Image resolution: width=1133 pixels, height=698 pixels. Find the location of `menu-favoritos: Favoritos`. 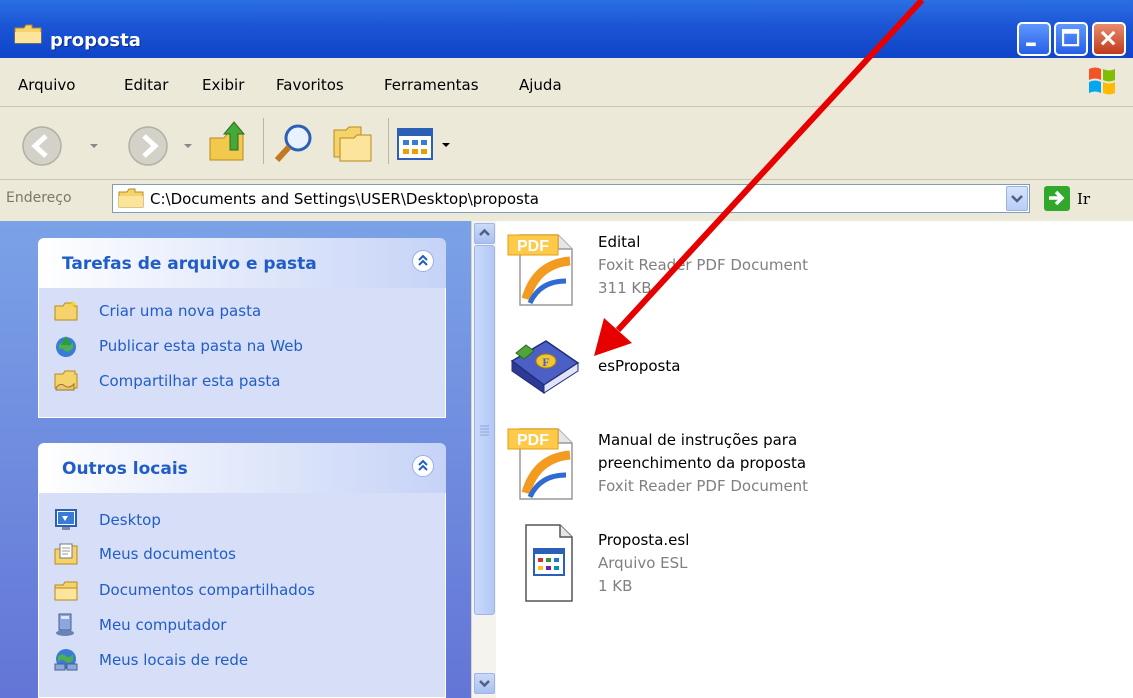

menu-favoritos: Favoritos is located at coordinates (310, 85).